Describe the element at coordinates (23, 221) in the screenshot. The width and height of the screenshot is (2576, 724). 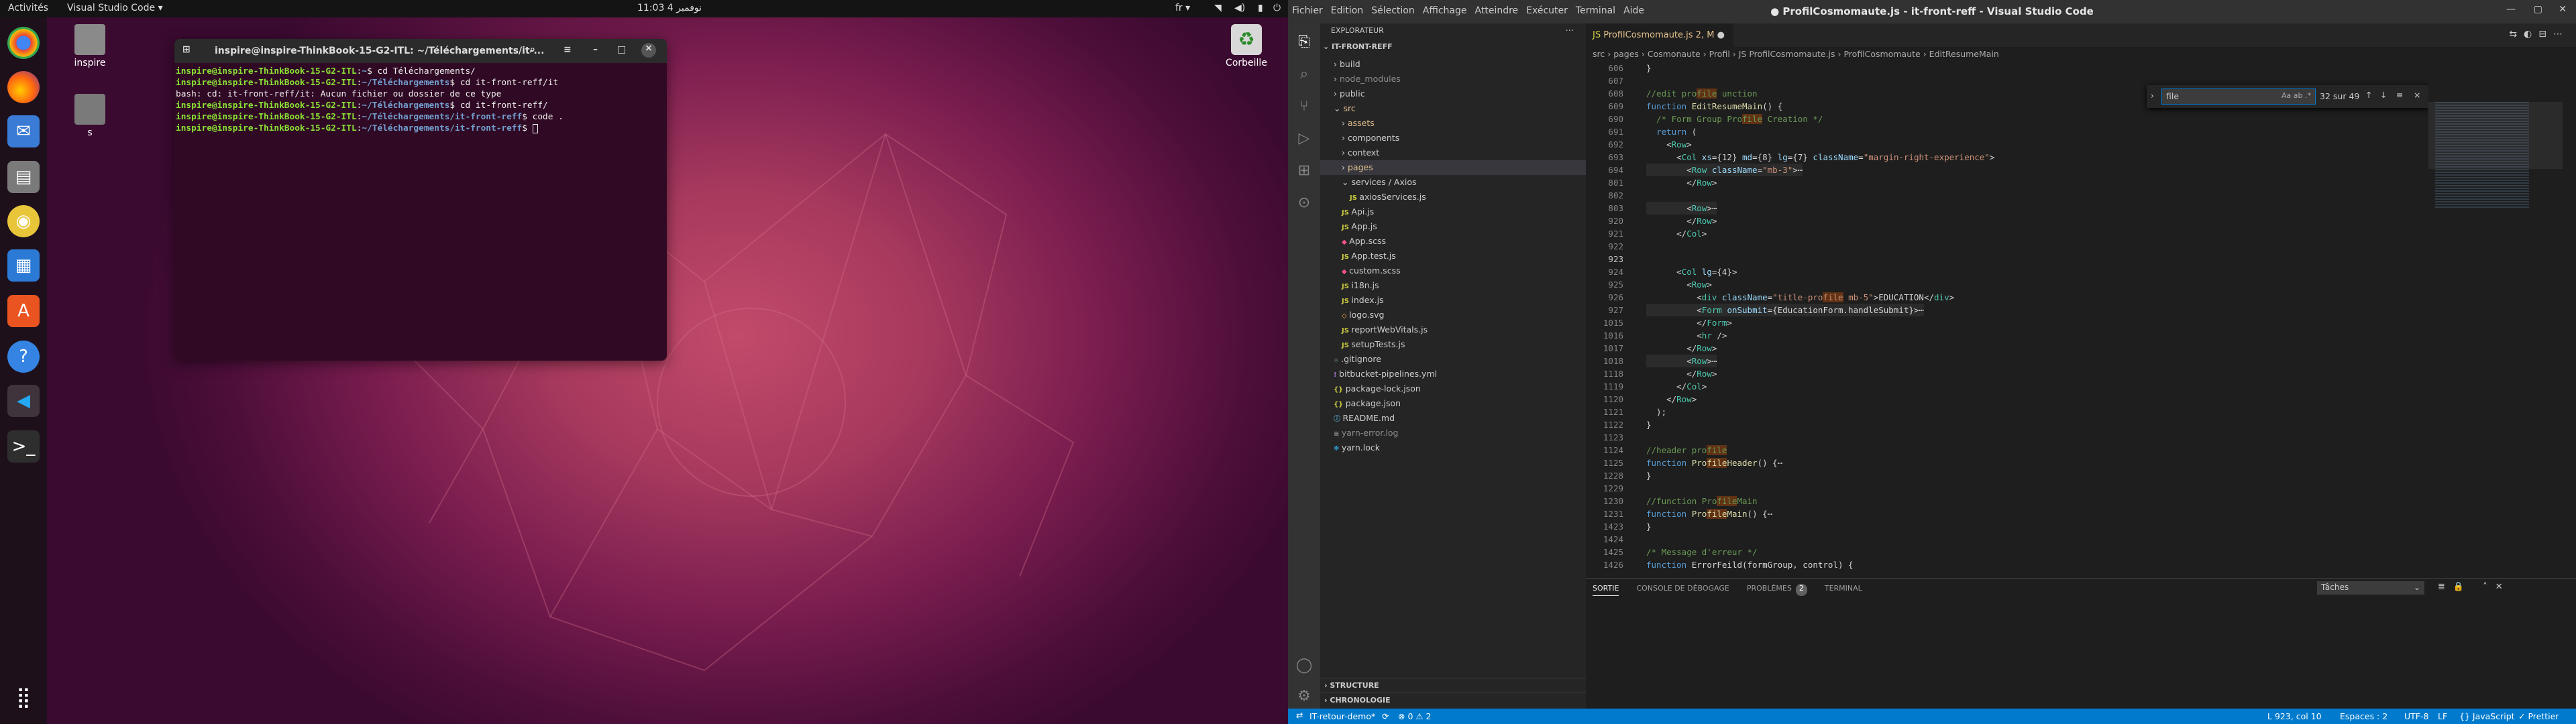
I see `rhythmbox-icon: ◉` at that location.